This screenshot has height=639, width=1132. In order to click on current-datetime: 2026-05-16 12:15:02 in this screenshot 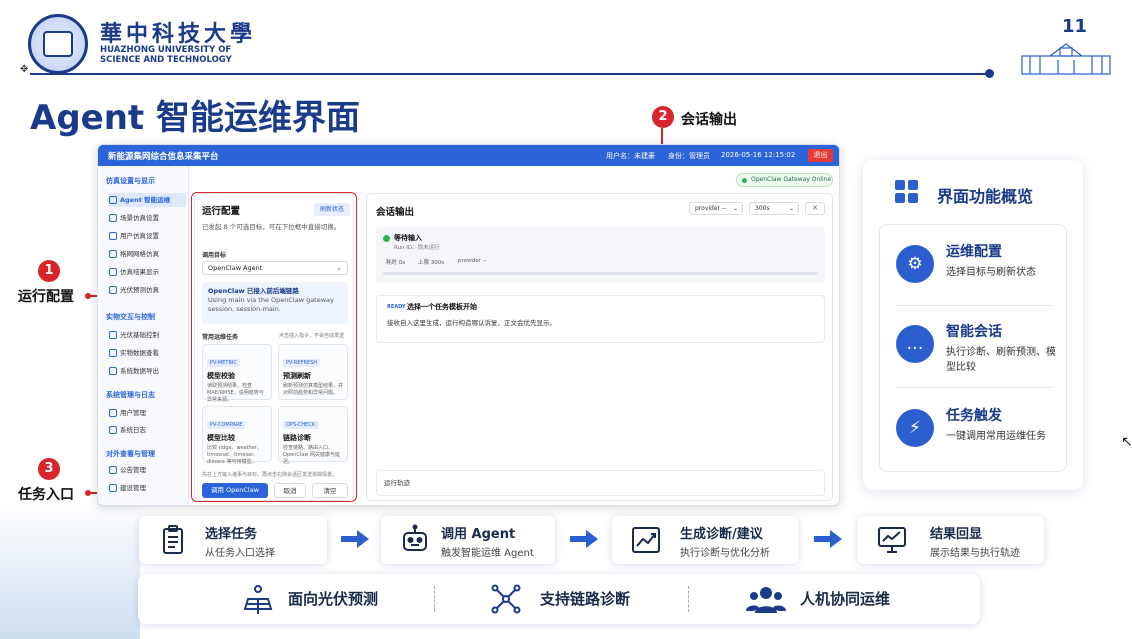, I will do `click(758, 155)`.